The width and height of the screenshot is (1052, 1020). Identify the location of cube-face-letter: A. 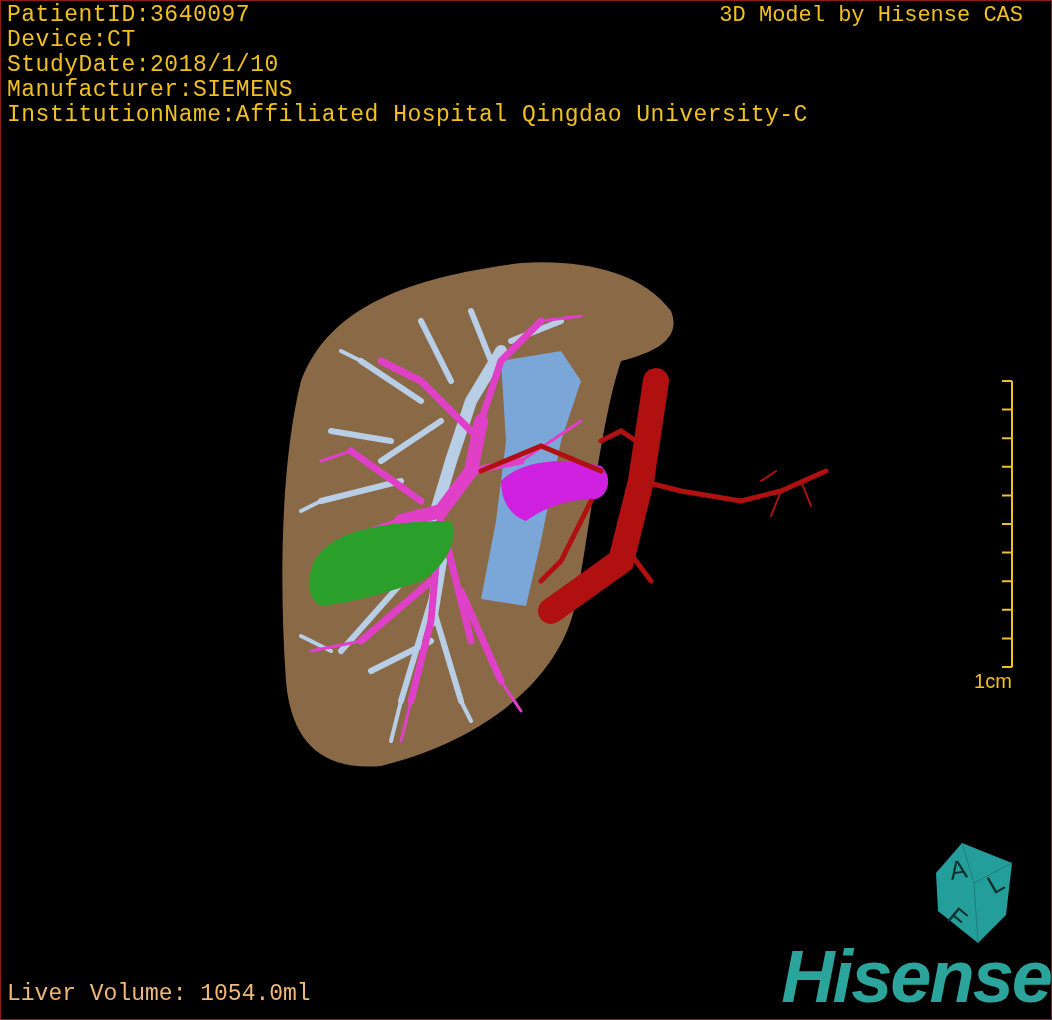
(958, 869).